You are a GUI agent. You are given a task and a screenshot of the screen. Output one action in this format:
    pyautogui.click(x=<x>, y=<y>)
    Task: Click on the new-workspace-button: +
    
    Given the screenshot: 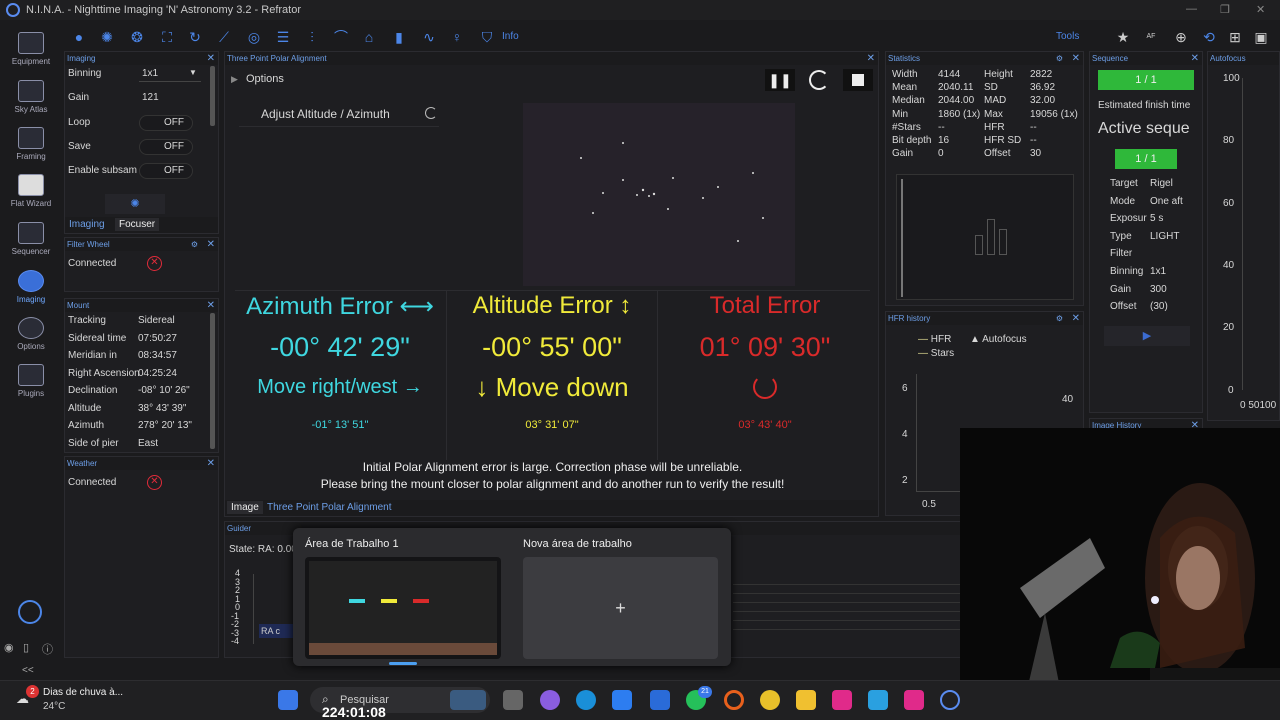 What is the action you would take?
    pyautogui.click(x=620, y=608)
    